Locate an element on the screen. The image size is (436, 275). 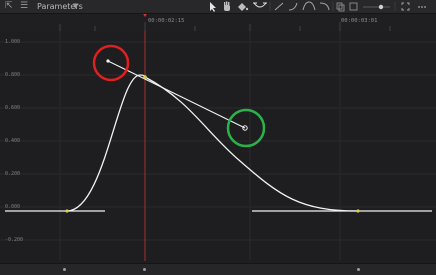
fill-icon is located at coordinates (243, 7).